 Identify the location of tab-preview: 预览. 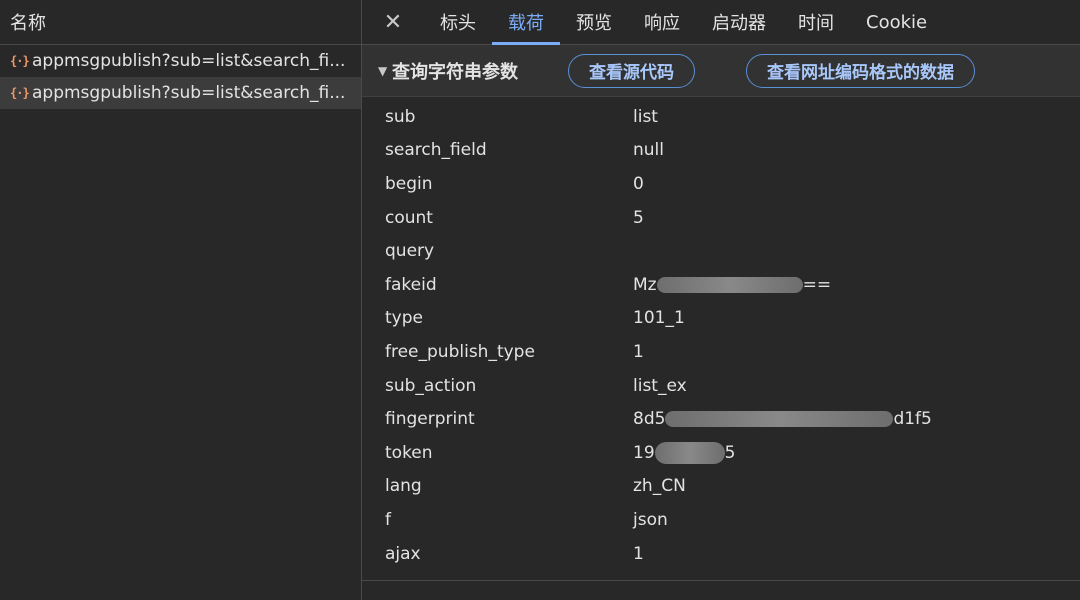
(594, 22).